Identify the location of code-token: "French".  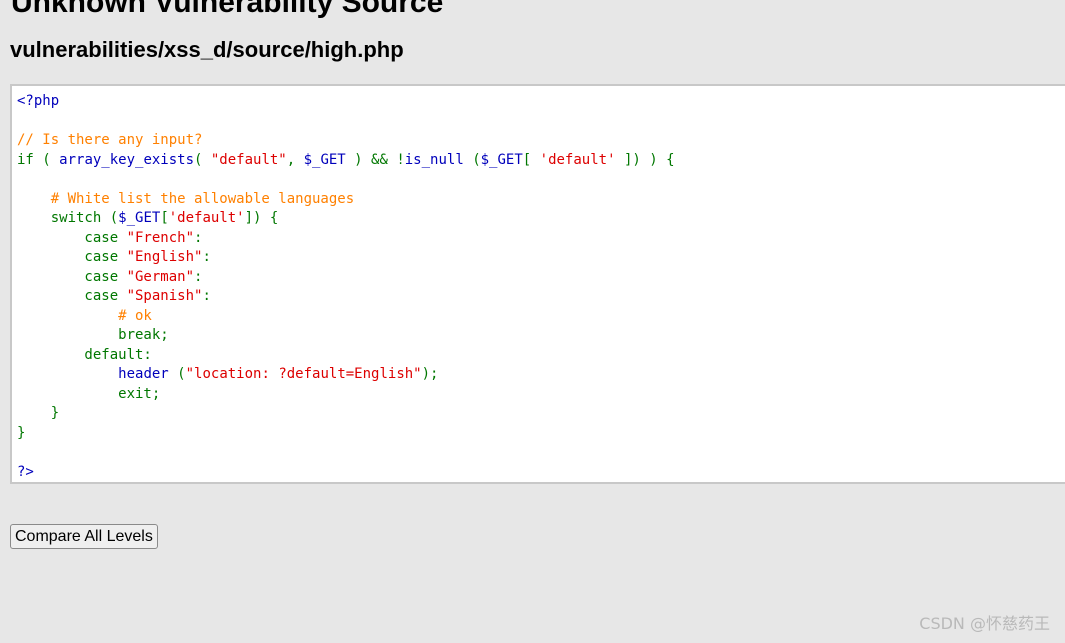
(160, 237).